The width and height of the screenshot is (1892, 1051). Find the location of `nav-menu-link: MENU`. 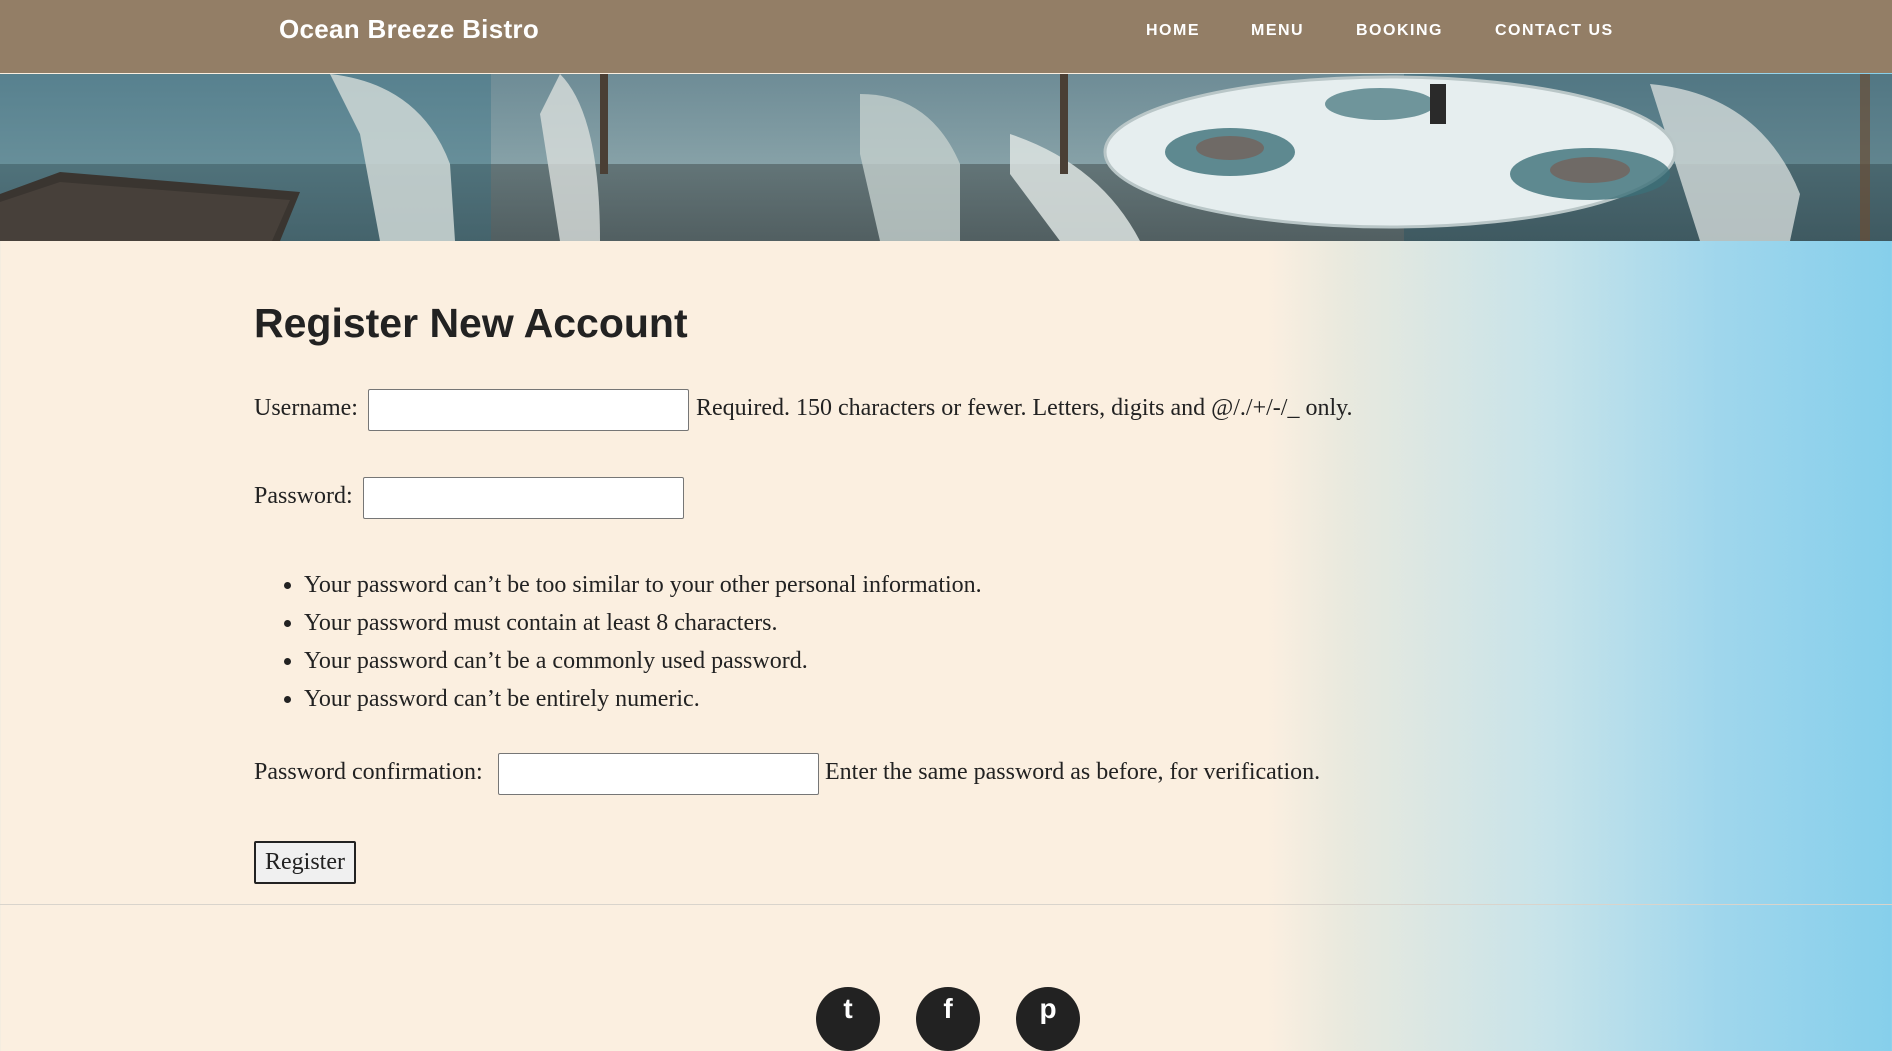

nav-menu-link: MENU is located at coordinates (1277, 31).